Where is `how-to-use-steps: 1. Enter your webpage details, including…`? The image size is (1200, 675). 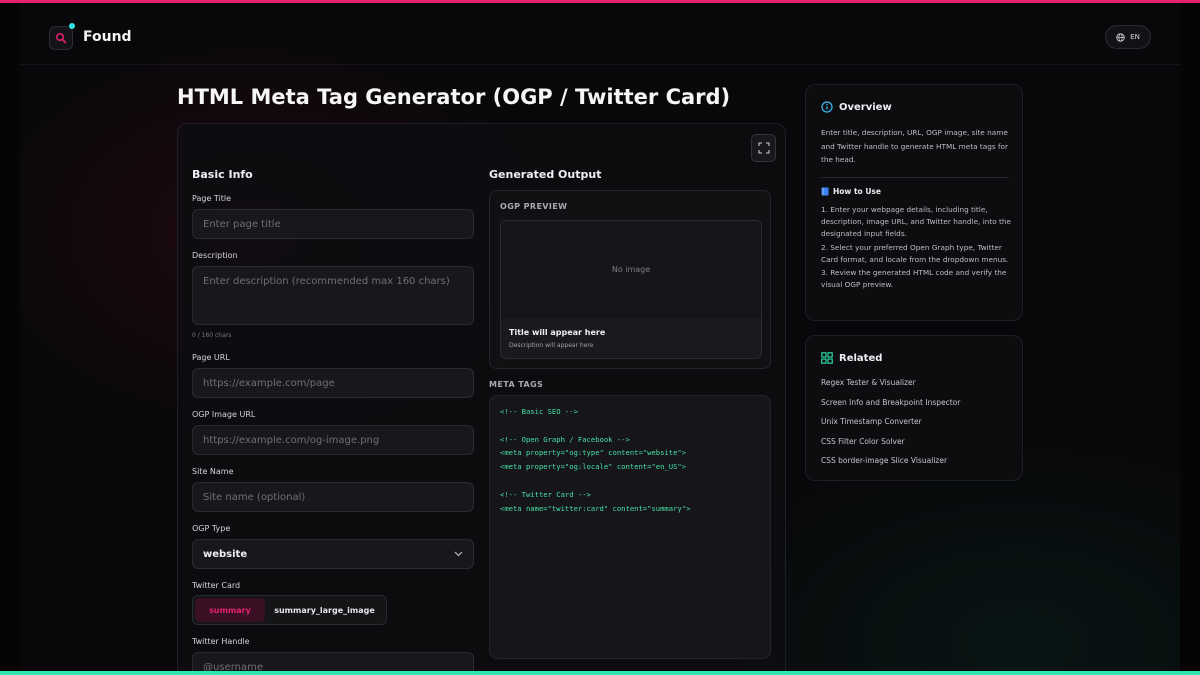
how-to-use-steps: 1. Enter your webpage details, including… is located at coordinates (917, 248).